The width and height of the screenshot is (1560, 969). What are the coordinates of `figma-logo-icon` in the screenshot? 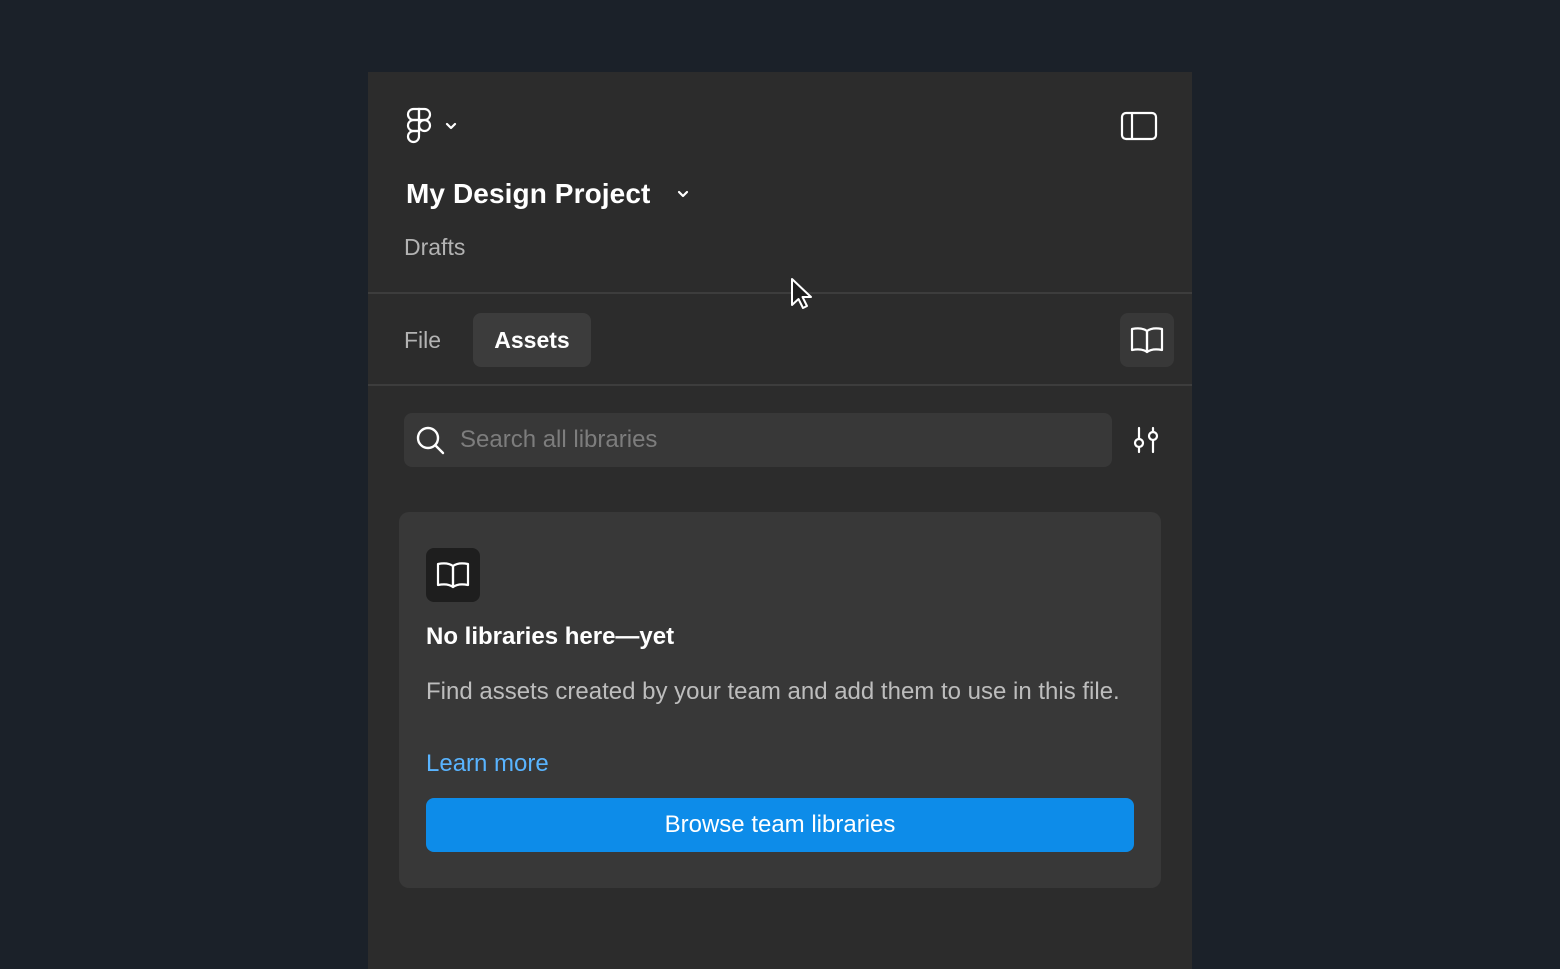 It's located at (419, 125).